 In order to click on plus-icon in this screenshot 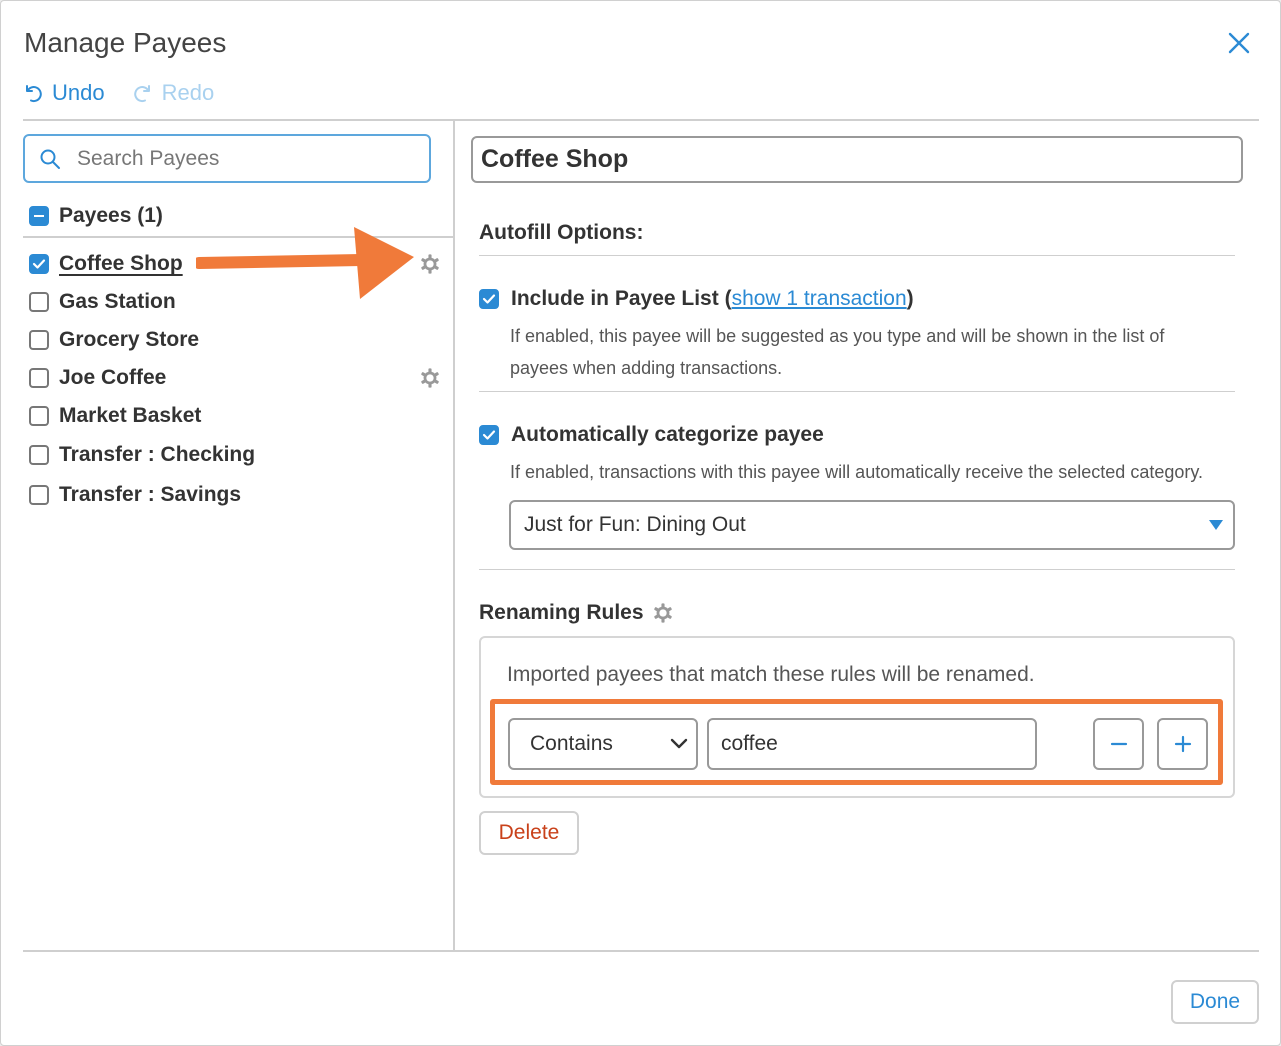, I will do `click(1182, 744)`.